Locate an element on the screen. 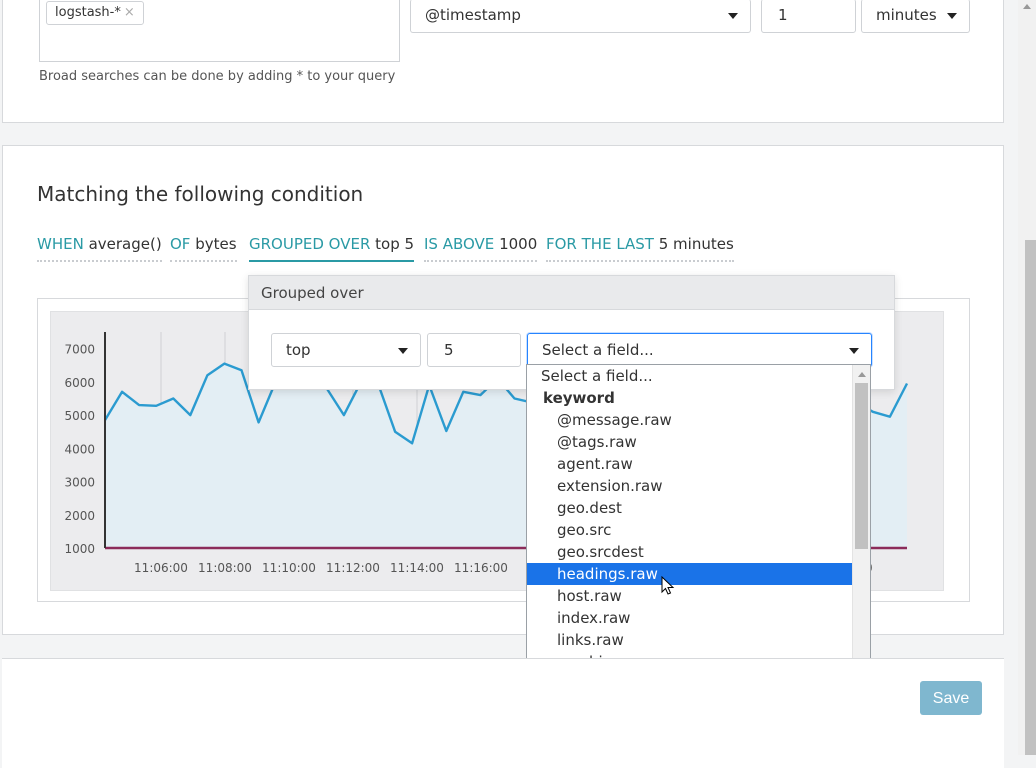 This screenshot has height=768, width=1036. is-above-expression: IS ABOVE 1000 is located at coordinates (481, 248).